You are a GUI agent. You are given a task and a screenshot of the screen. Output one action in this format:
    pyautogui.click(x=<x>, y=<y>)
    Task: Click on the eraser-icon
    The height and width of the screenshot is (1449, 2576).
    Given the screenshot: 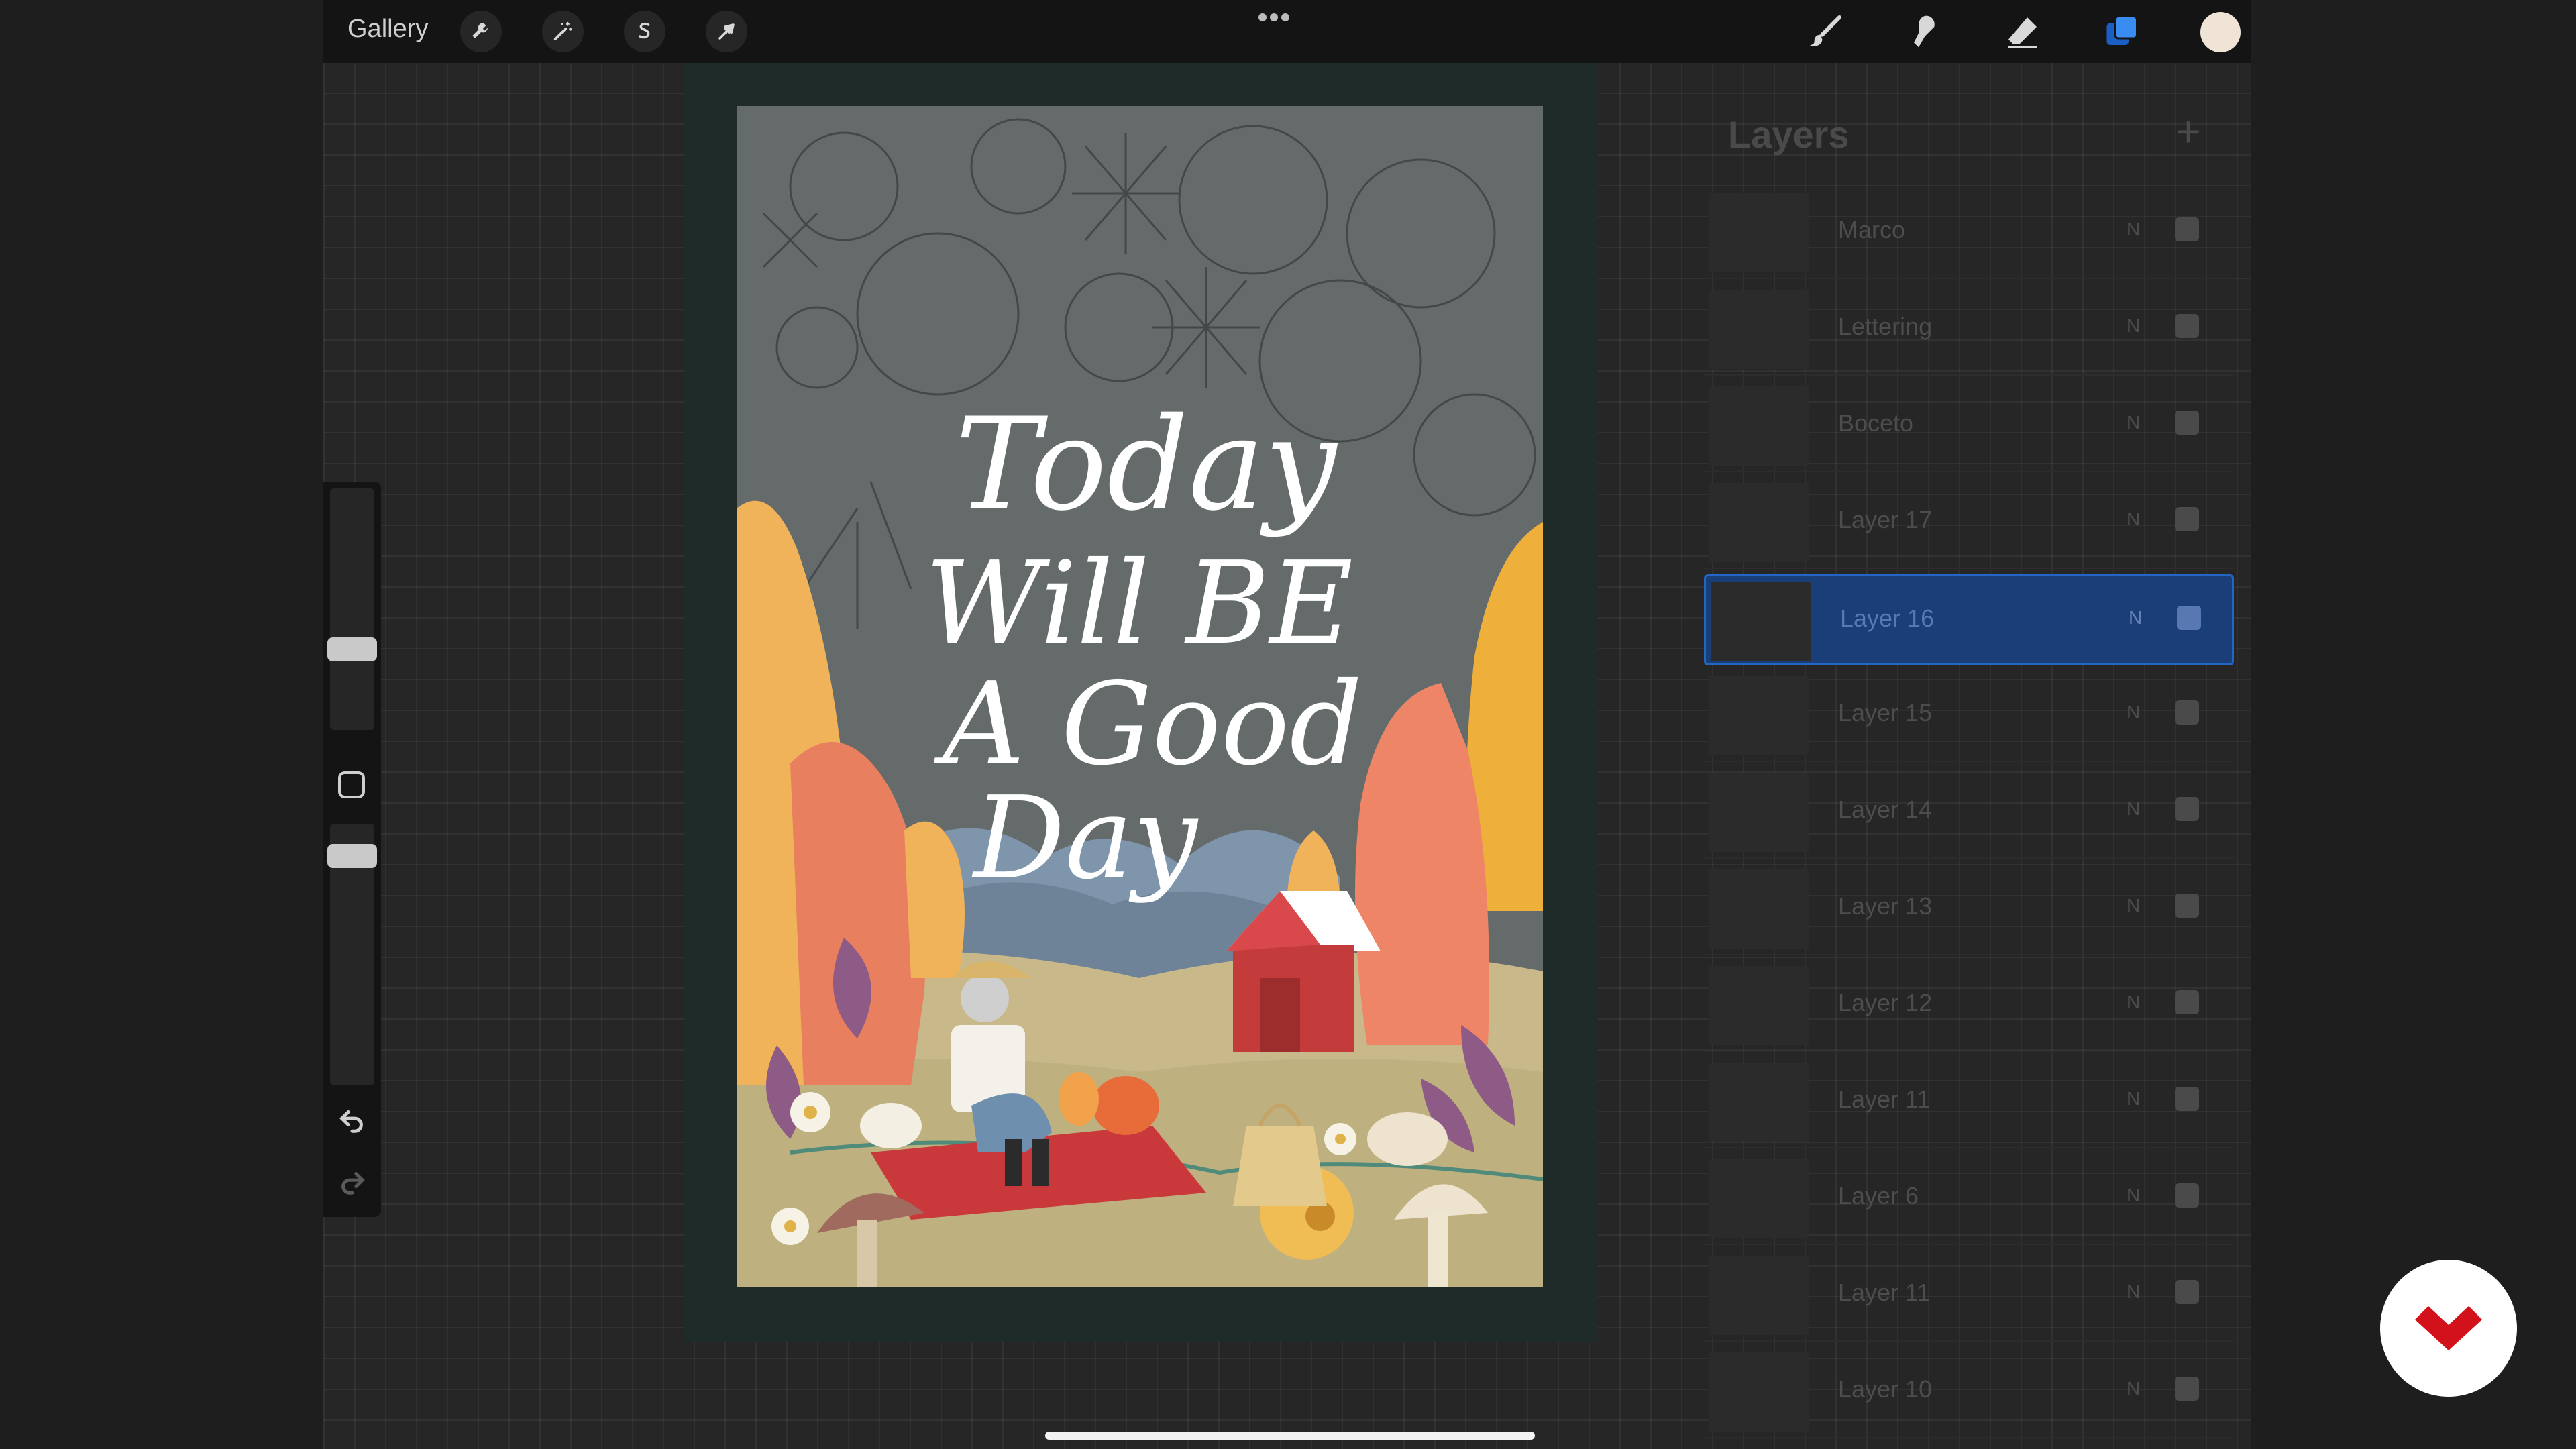 What is the action you would take?
    pyautogui.click(x=2022, y=31)
    